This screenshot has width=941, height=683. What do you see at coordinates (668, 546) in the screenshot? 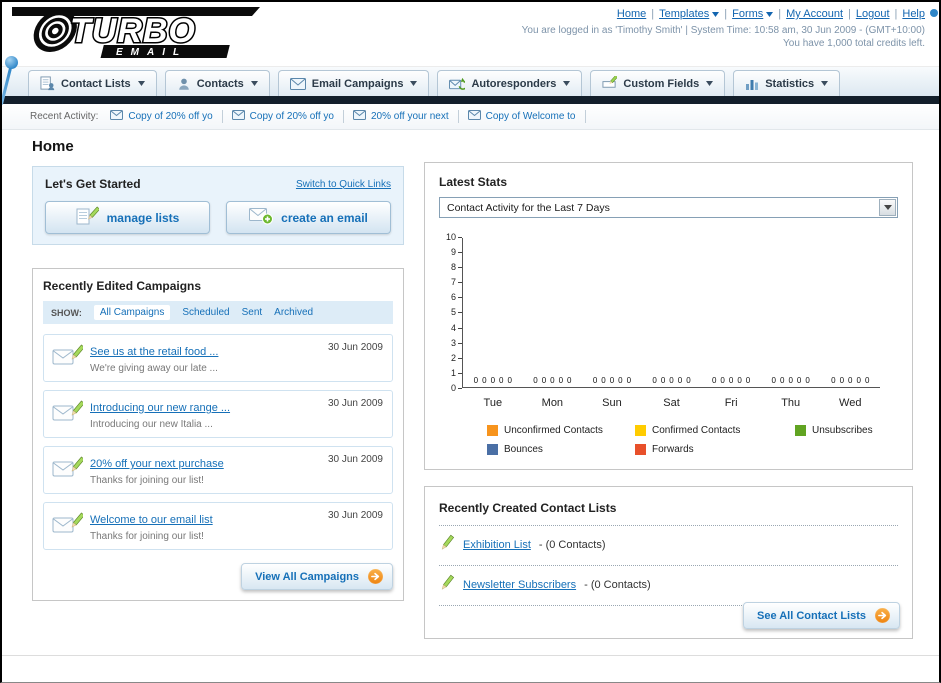
I see `contact-list-item: Exhibition List - (0 Contacts)` at bounding box center [668, 546].